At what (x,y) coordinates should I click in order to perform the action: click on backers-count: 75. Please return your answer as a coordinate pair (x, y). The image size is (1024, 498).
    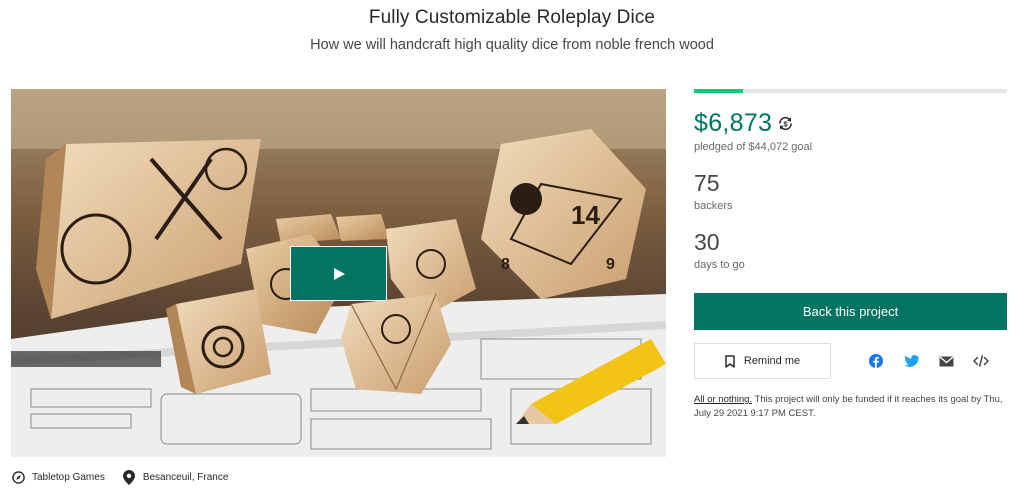
    Looking at the image, I should click on (707, 183).